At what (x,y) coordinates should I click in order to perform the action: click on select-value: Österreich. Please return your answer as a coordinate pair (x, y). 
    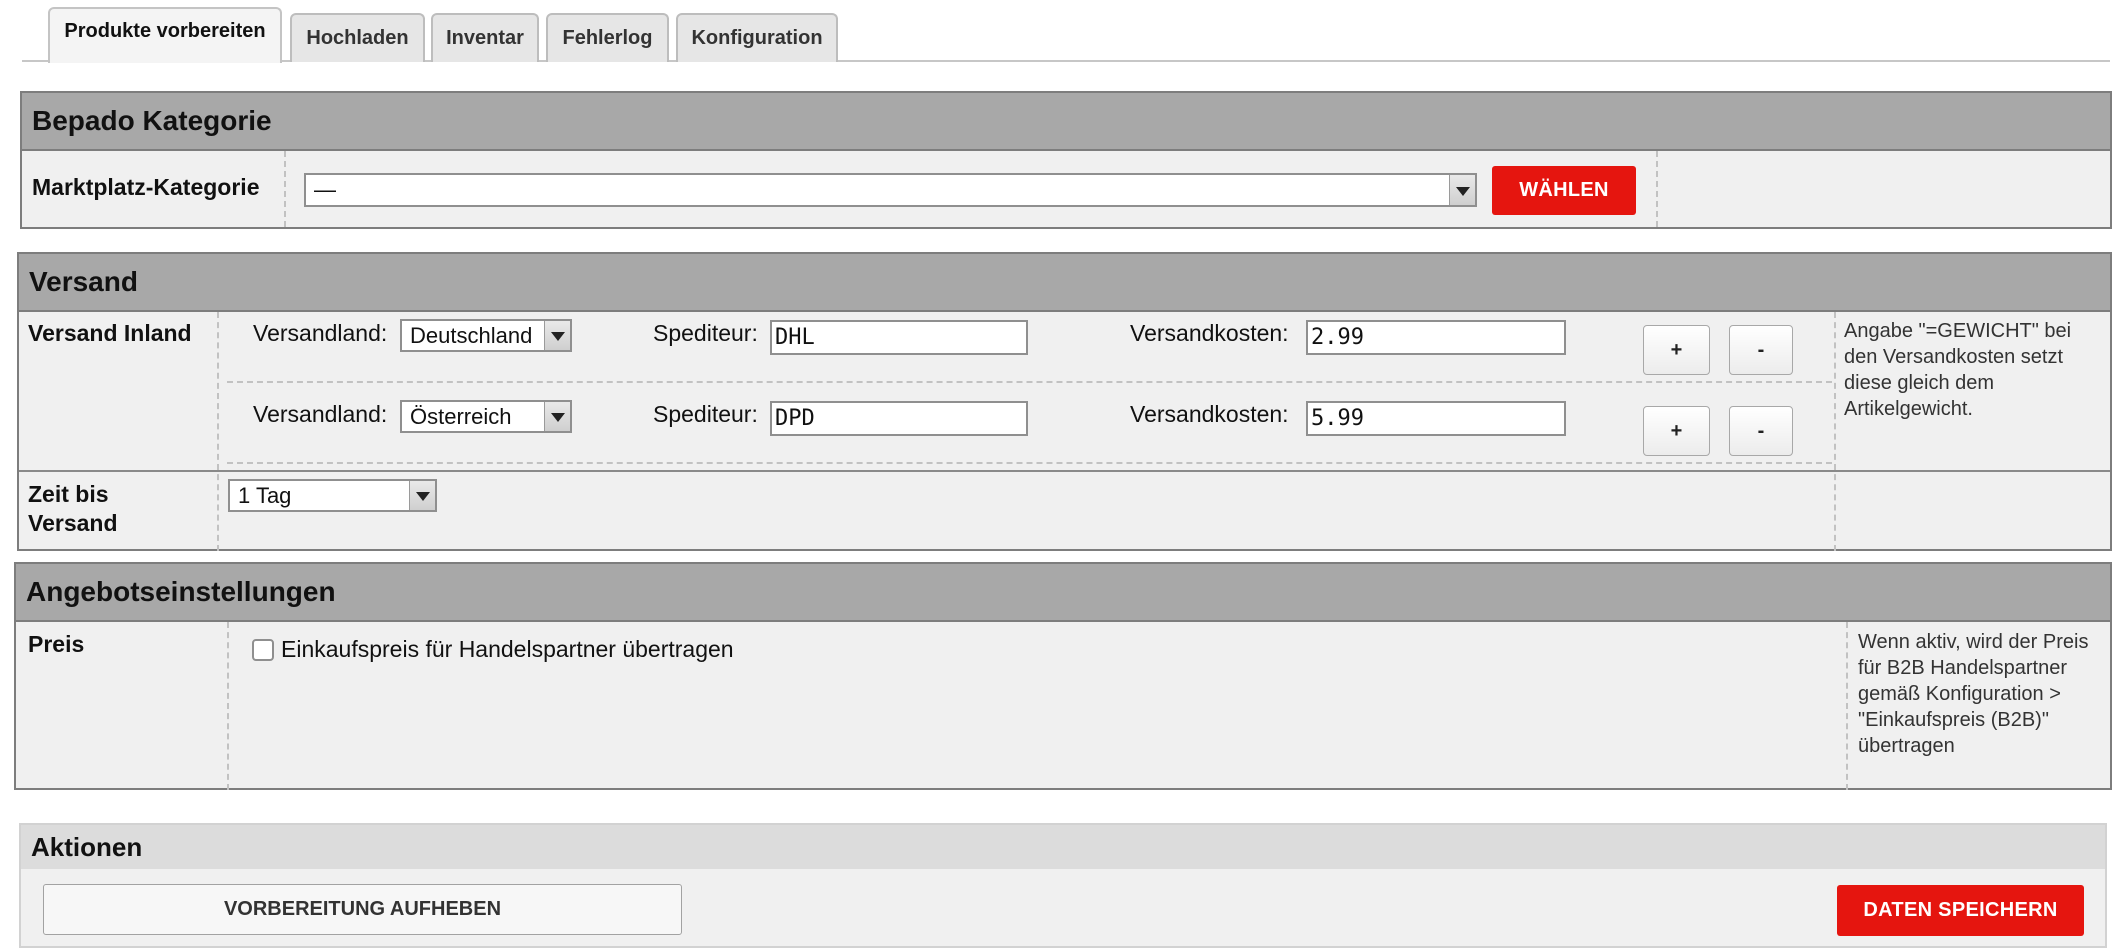
    Looking at the image, I should click on (461, 416).